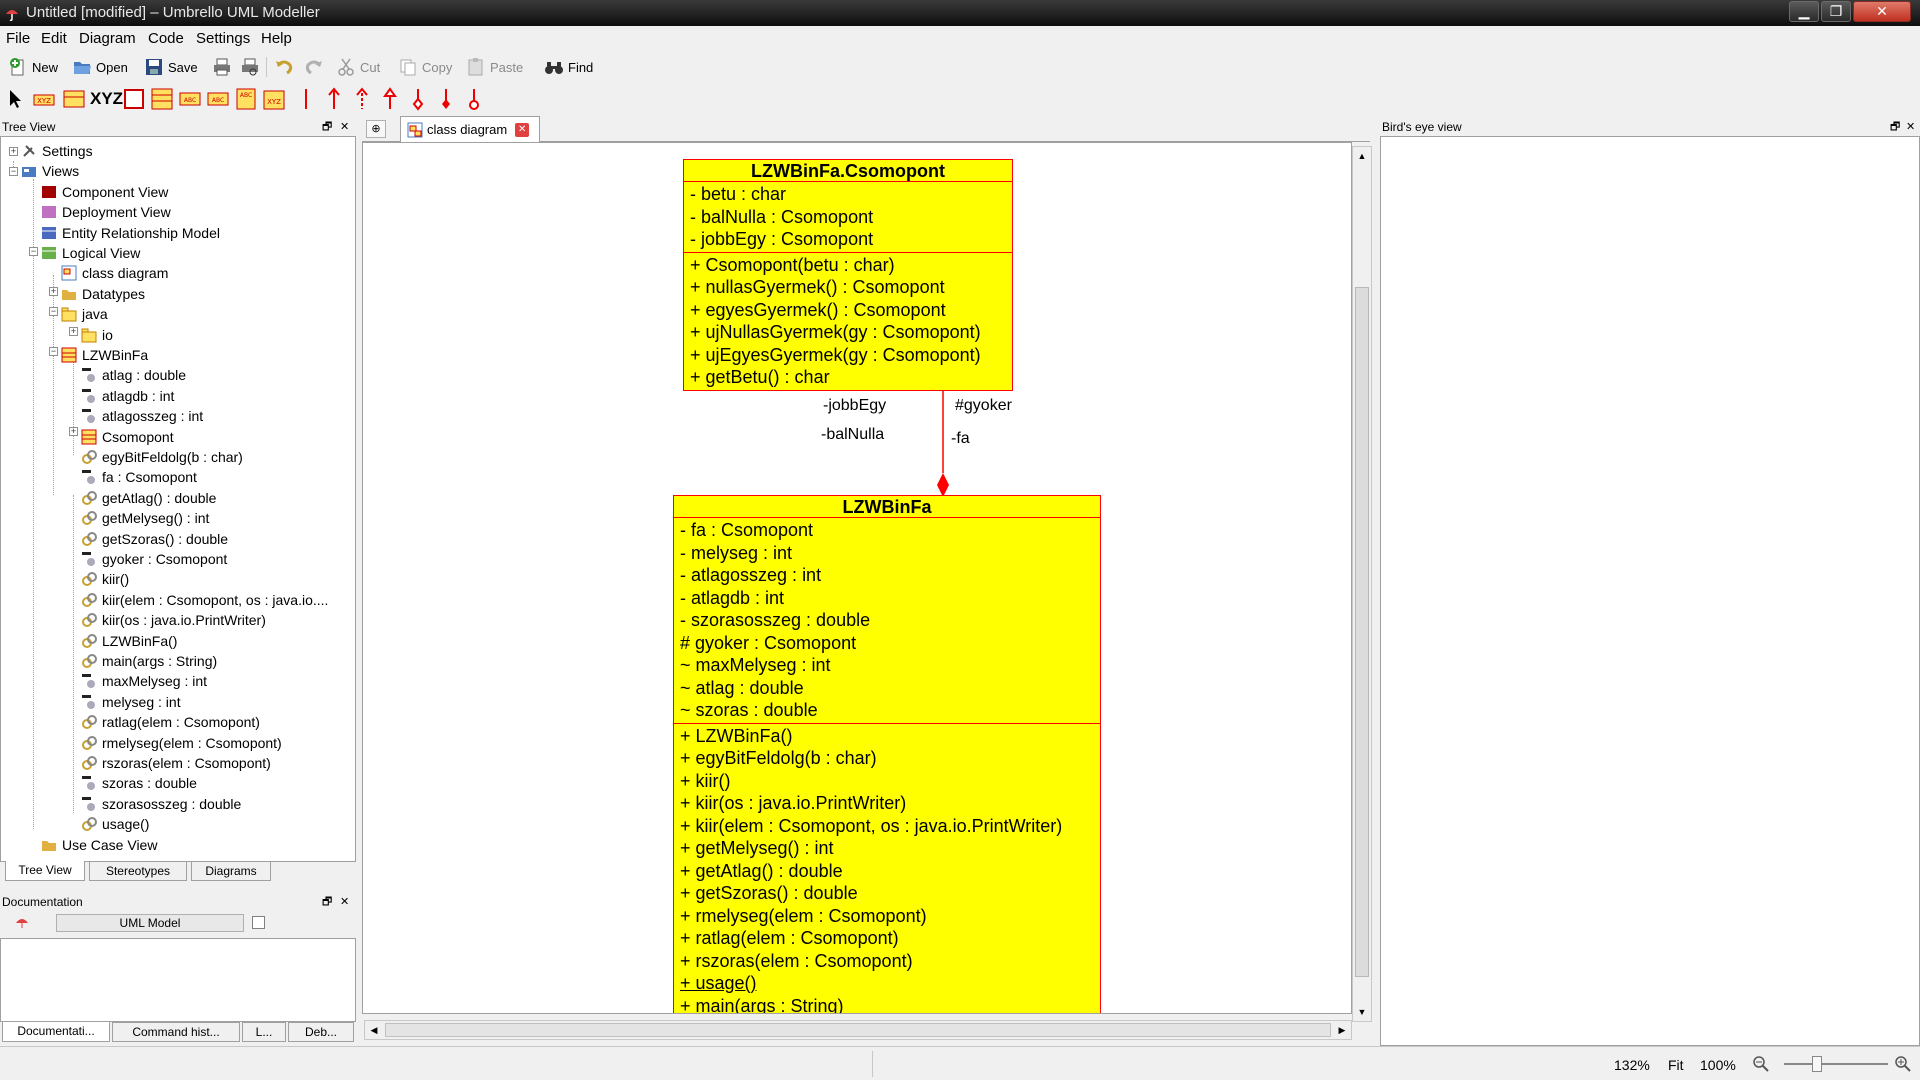 The image size is (1920, 1080). What do you see at coordinates (1362, 1012) in the screenshot?
I see `scroll-down-icon: ▼` at bounding box center [1362, 1012].